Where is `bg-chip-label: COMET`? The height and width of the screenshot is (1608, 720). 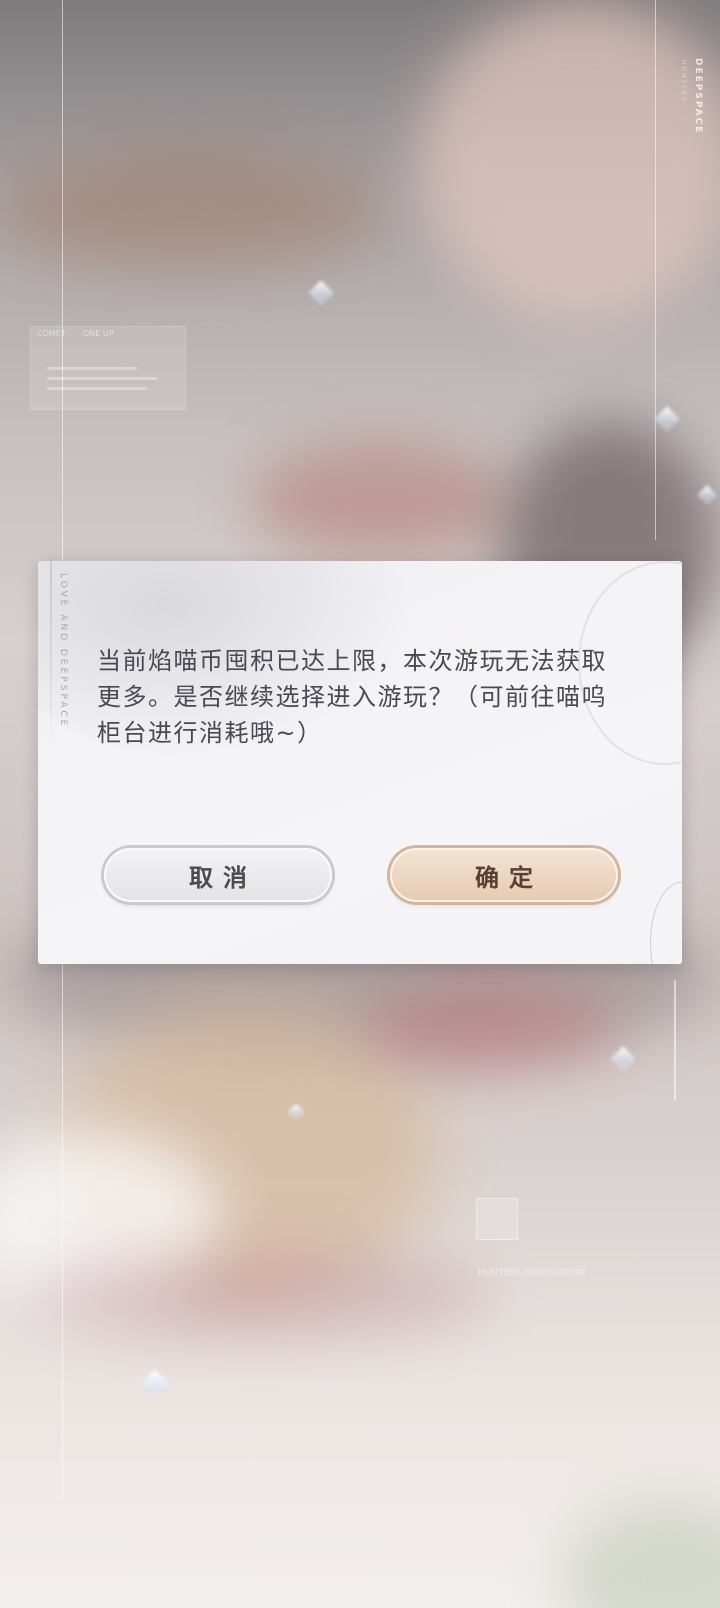 bg-chip-label: COMET is located at coordinates (51, 333).